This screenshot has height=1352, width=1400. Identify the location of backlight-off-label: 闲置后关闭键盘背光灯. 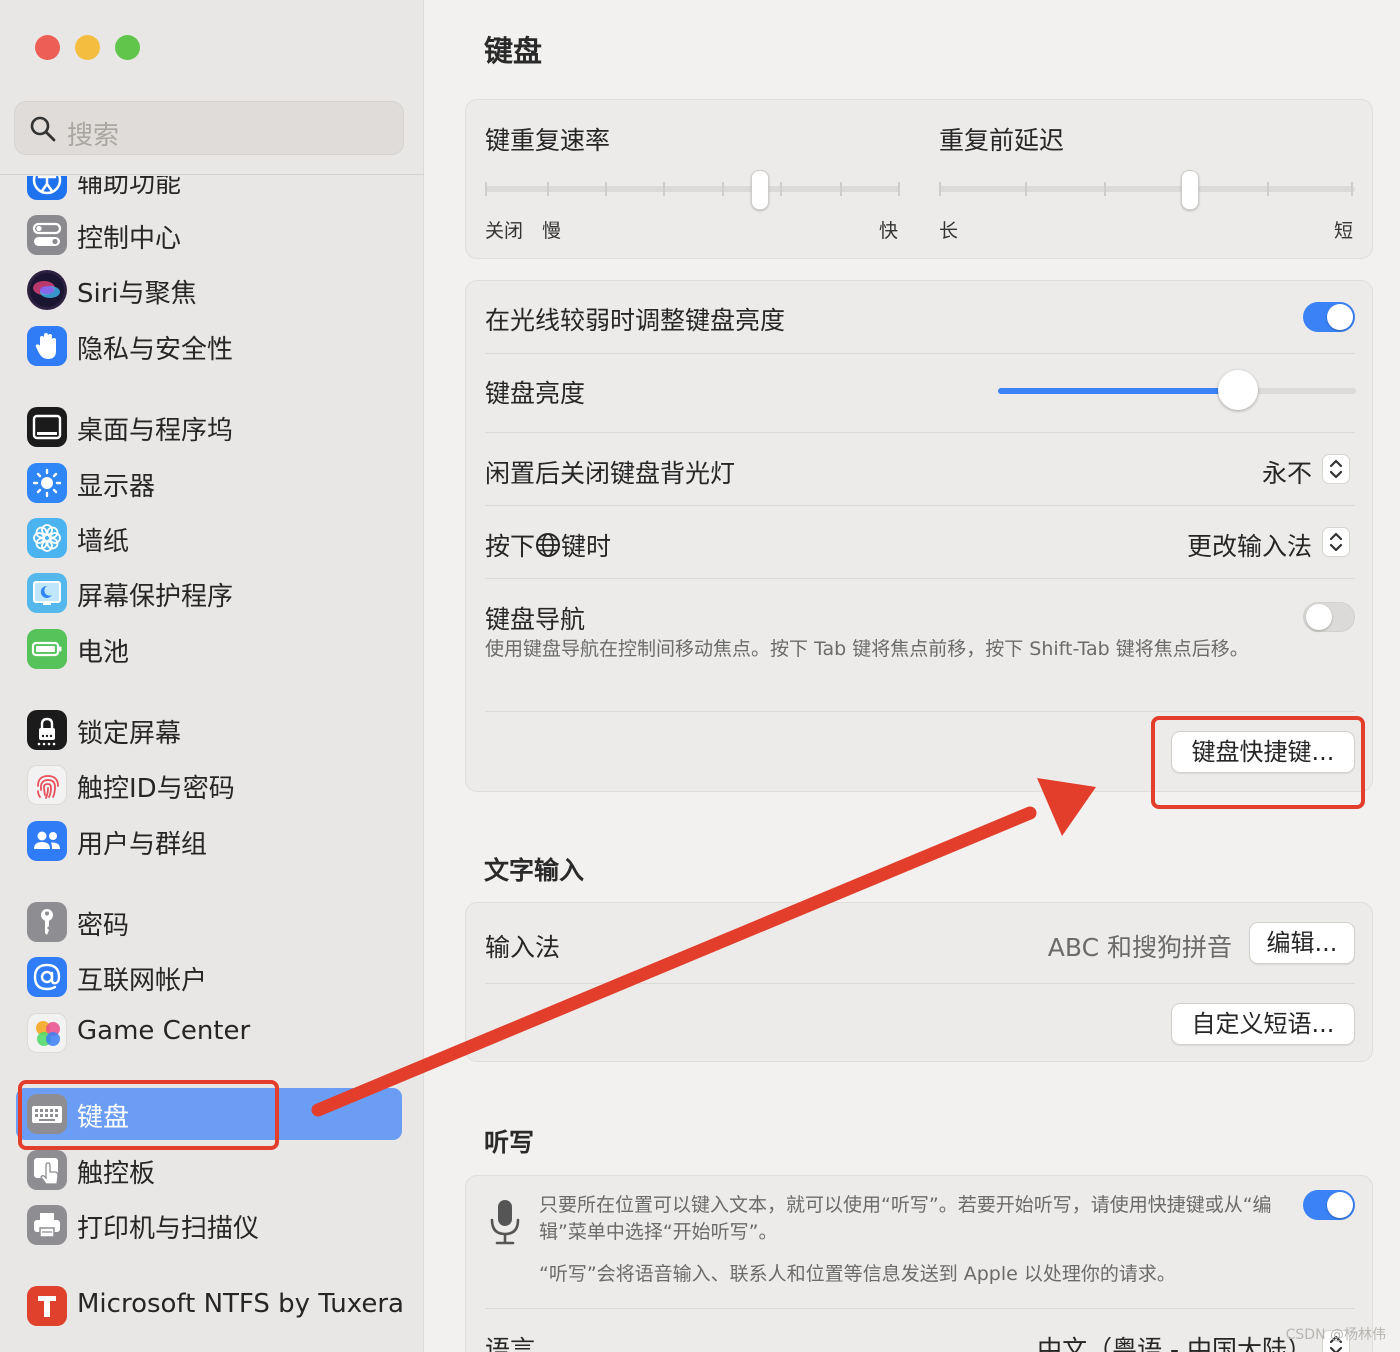
(610, 473).